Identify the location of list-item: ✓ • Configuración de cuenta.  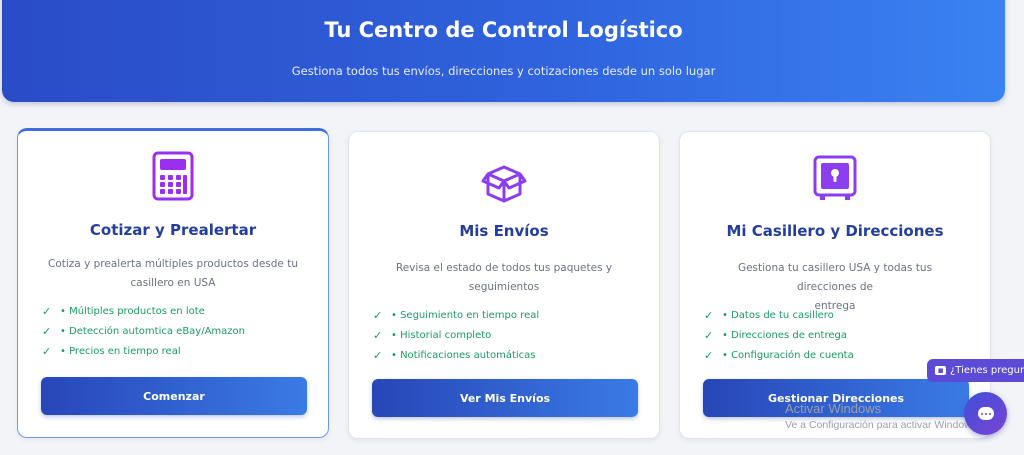
(779, 355).